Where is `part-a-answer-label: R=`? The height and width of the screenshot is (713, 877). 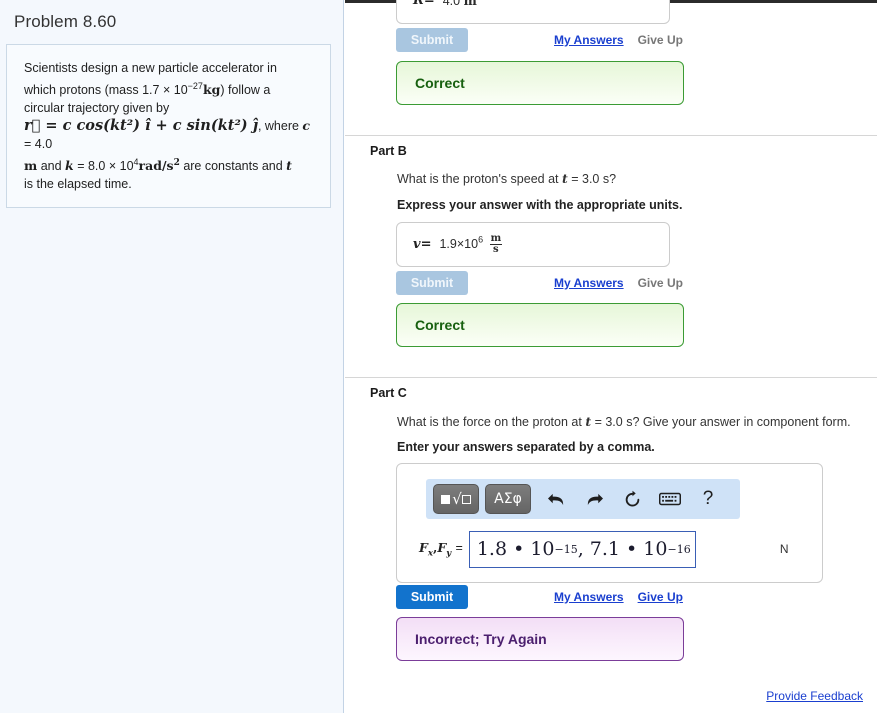
part-a-answer-label: R= is located at coordinates (424, 4).